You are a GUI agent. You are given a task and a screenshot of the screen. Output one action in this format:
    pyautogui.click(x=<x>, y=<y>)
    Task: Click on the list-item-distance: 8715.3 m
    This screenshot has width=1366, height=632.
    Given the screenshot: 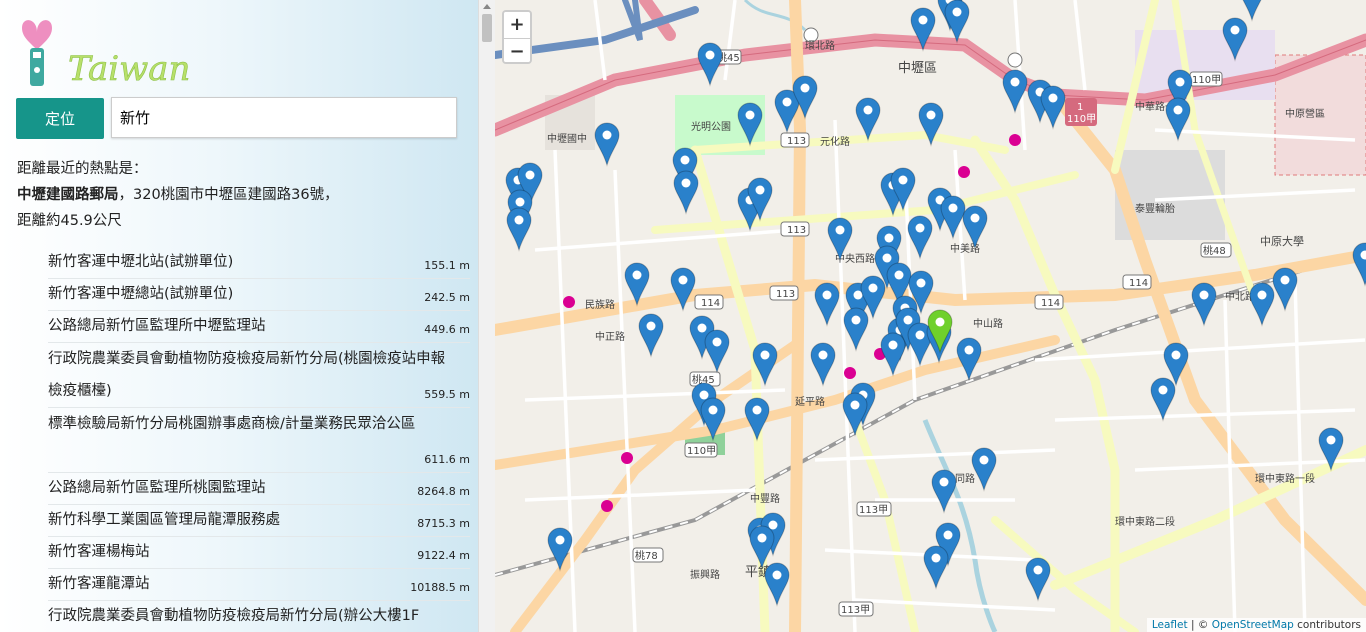 What is the action you would take?
    pyautogui.click(x=443, y=523)
    